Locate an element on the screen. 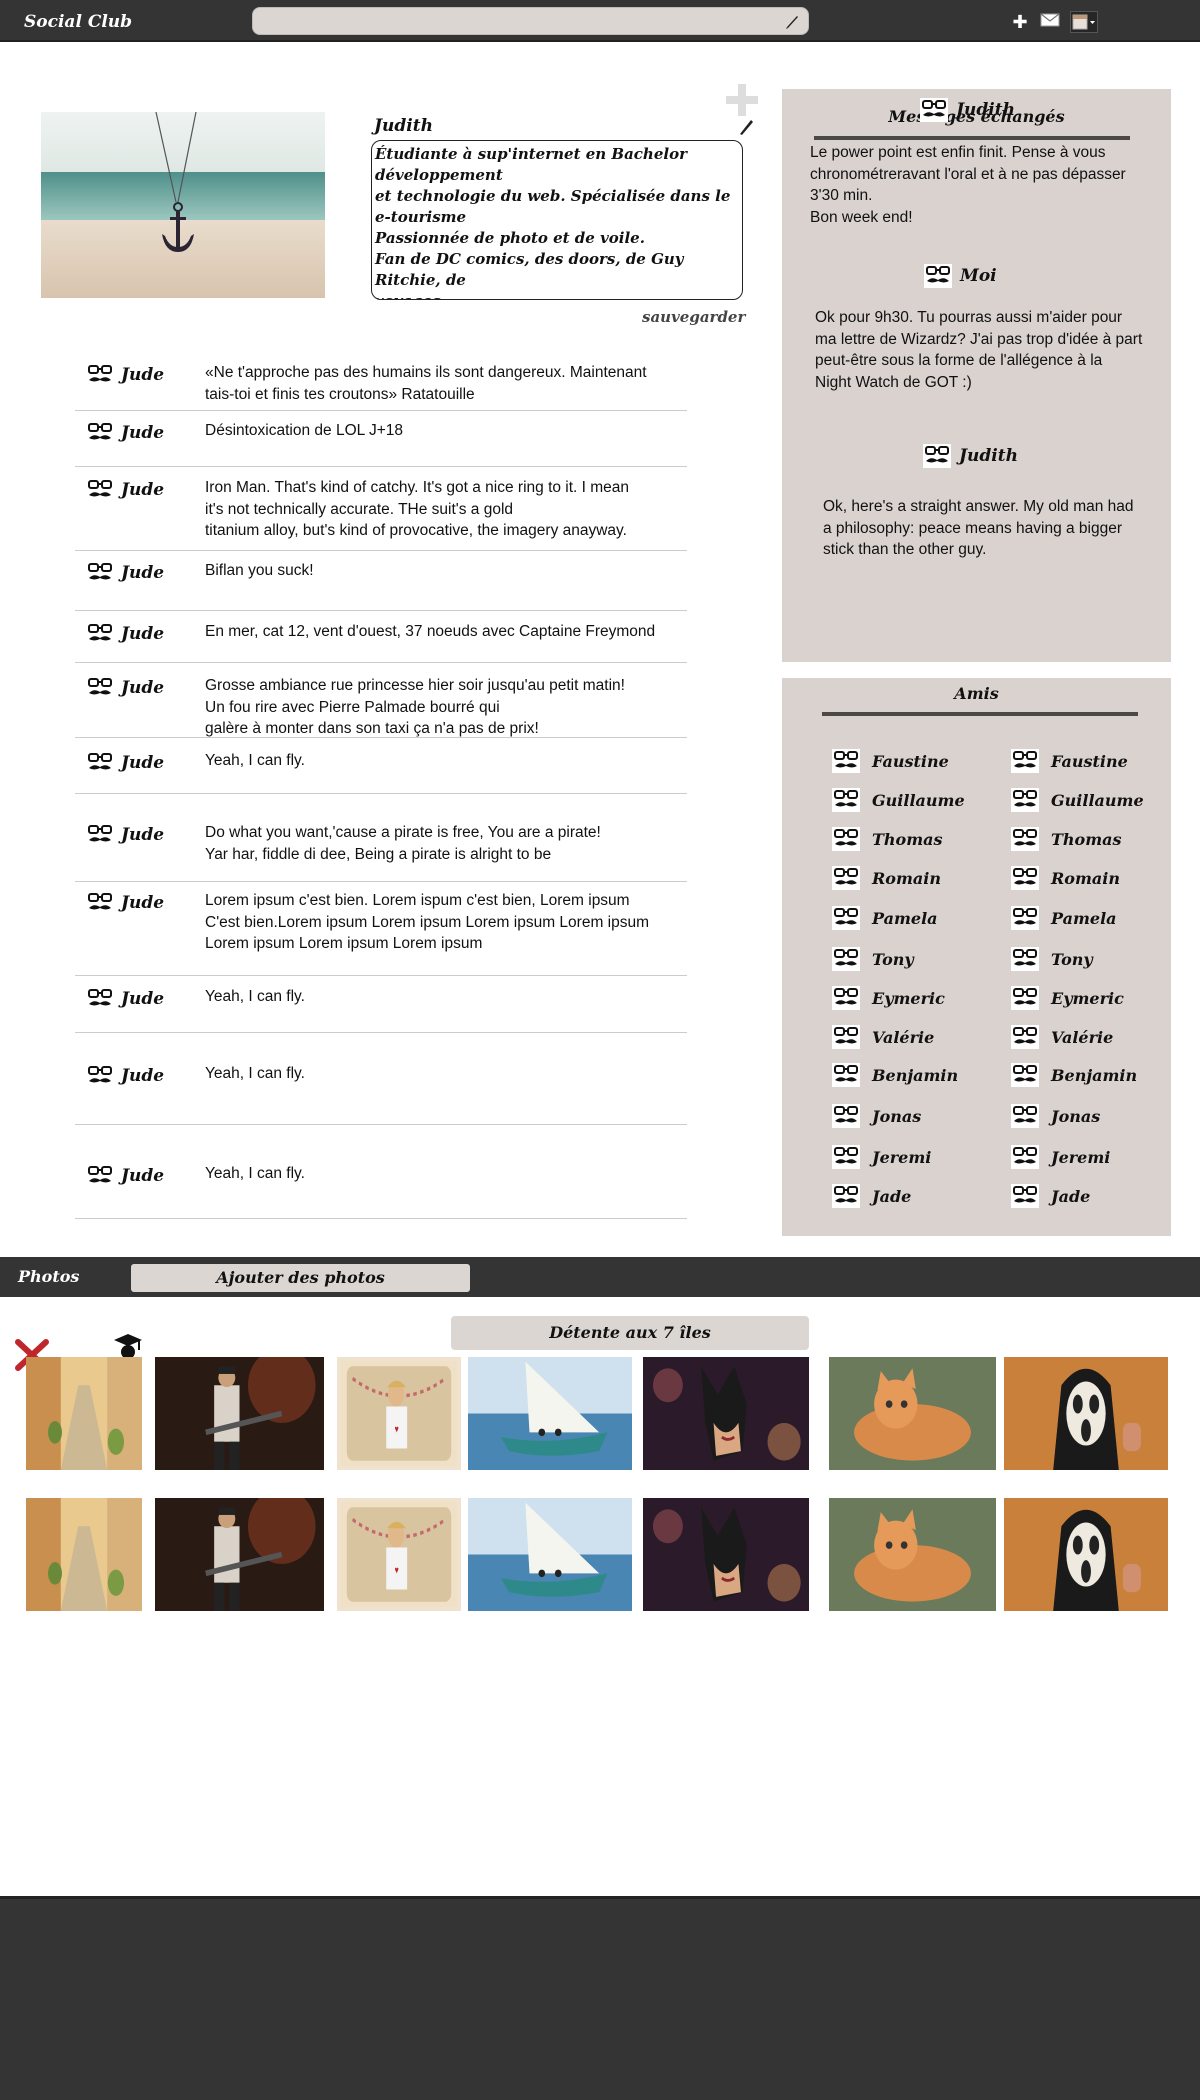 The image size is (1200, 2100). search-input is located at coordinates (530, 21).